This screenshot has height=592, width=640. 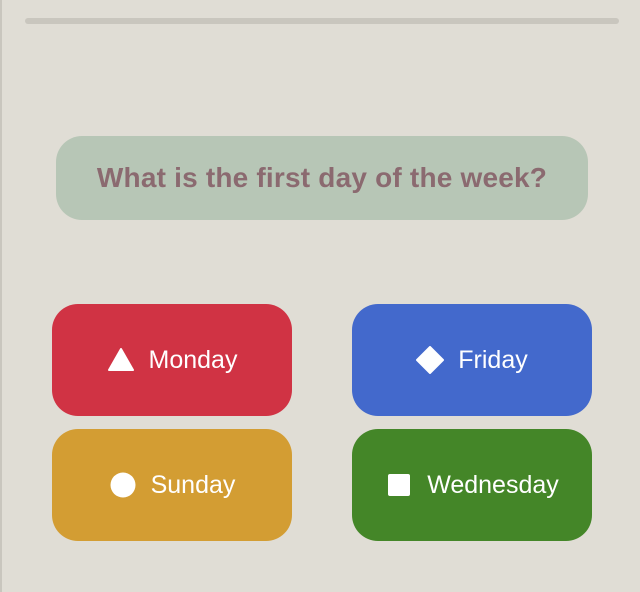 What do you see at coordinates (493, 359) in the screenshot?
I see `answer-label: Friday` at bounding box center [493, 359].